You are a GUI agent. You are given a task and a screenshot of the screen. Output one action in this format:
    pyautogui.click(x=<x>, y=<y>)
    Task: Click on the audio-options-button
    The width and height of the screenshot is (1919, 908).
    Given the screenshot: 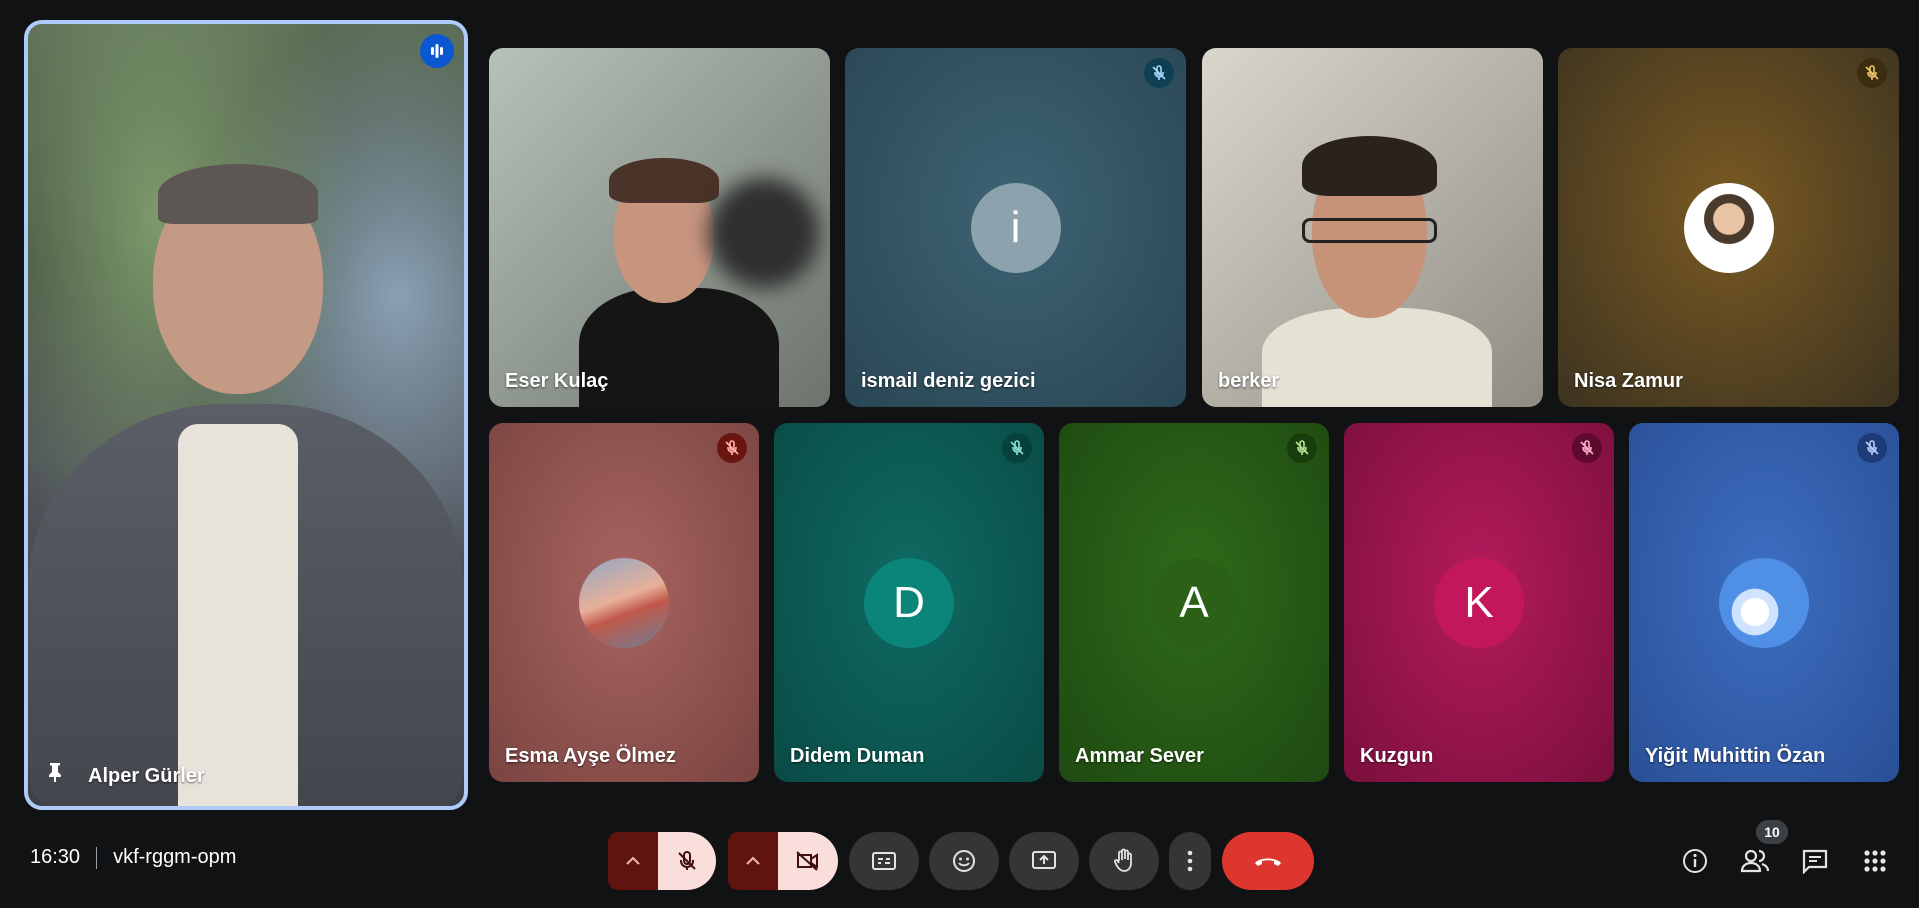 What is the action you would take?
    pyautogui.click(x=633, y=861)
    